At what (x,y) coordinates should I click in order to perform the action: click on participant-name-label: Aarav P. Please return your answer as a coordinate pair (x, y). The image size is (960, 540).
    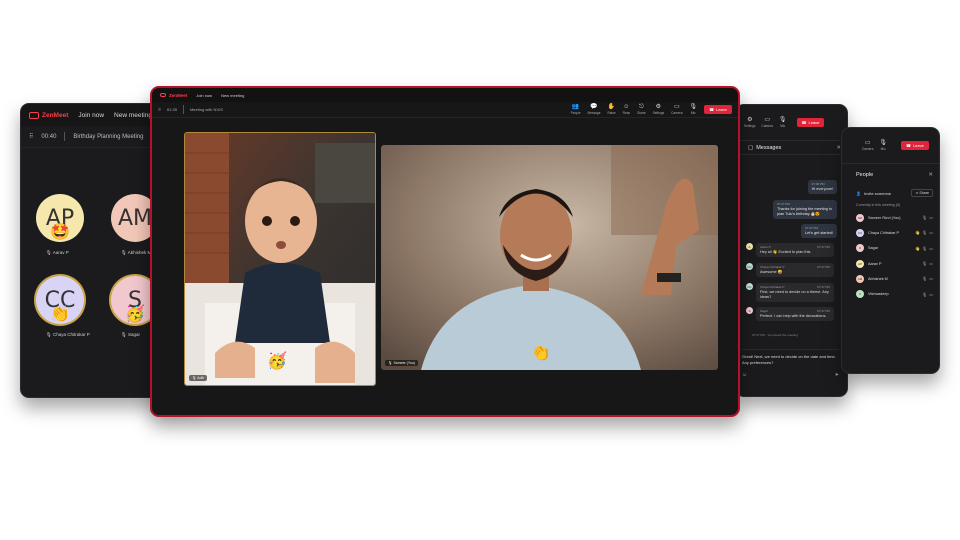
    Looking at the image, I should click on (60, 252).